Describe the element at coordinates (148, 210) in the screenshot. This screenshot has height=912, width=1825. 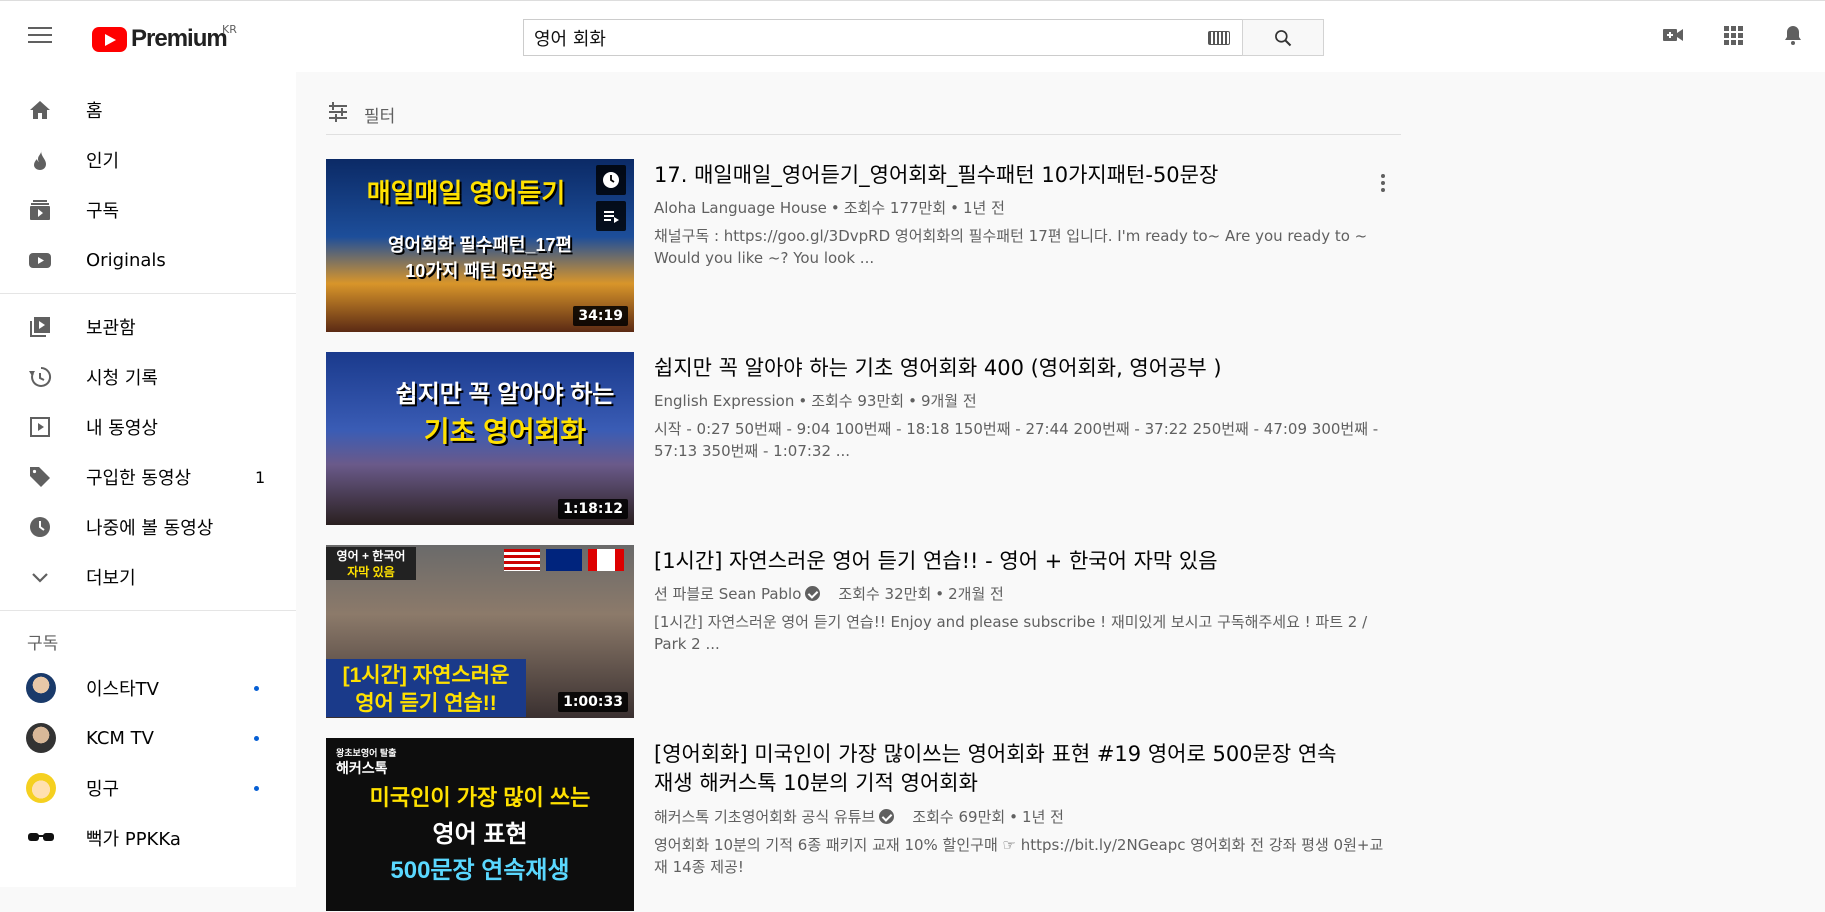
I see `sidebar-item-subscriptions: 구독` at that location.